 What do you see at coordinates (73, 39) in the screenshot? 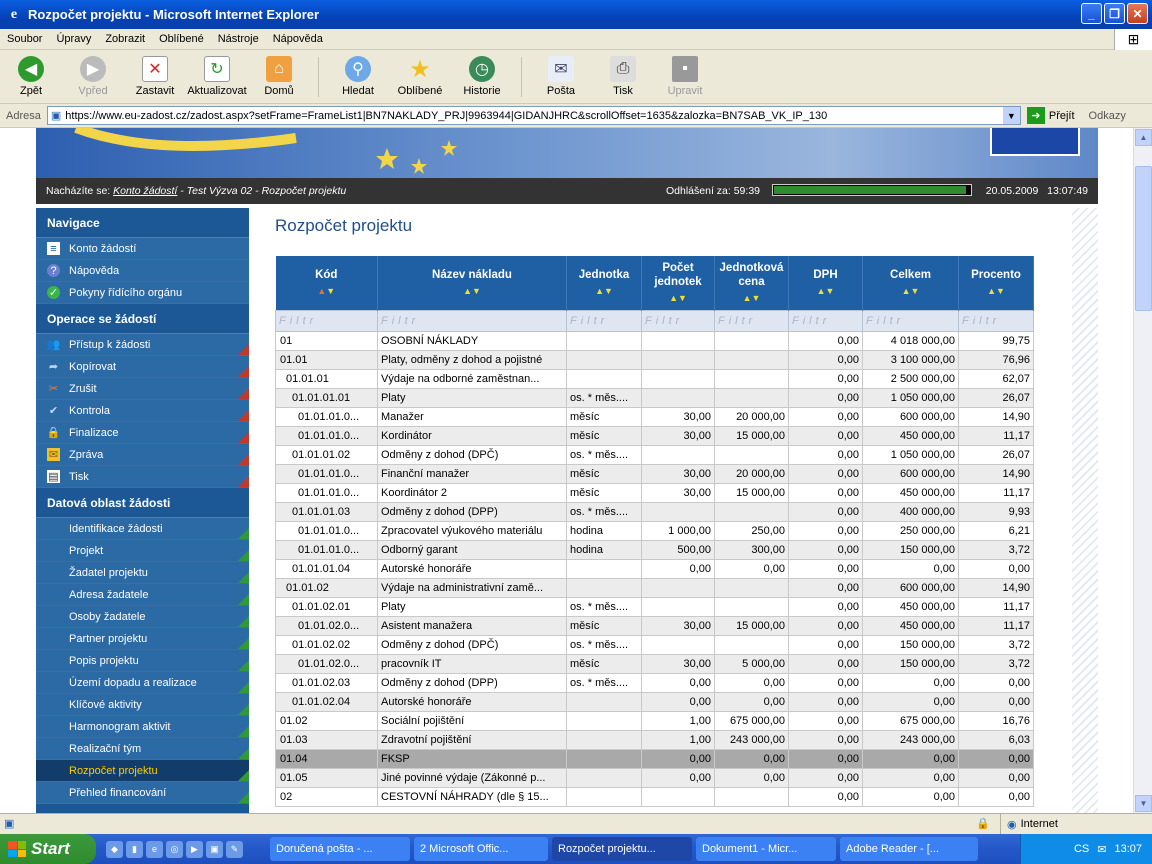
I see `menu-upravy: Úpravy` at bounding box center [73, 39].